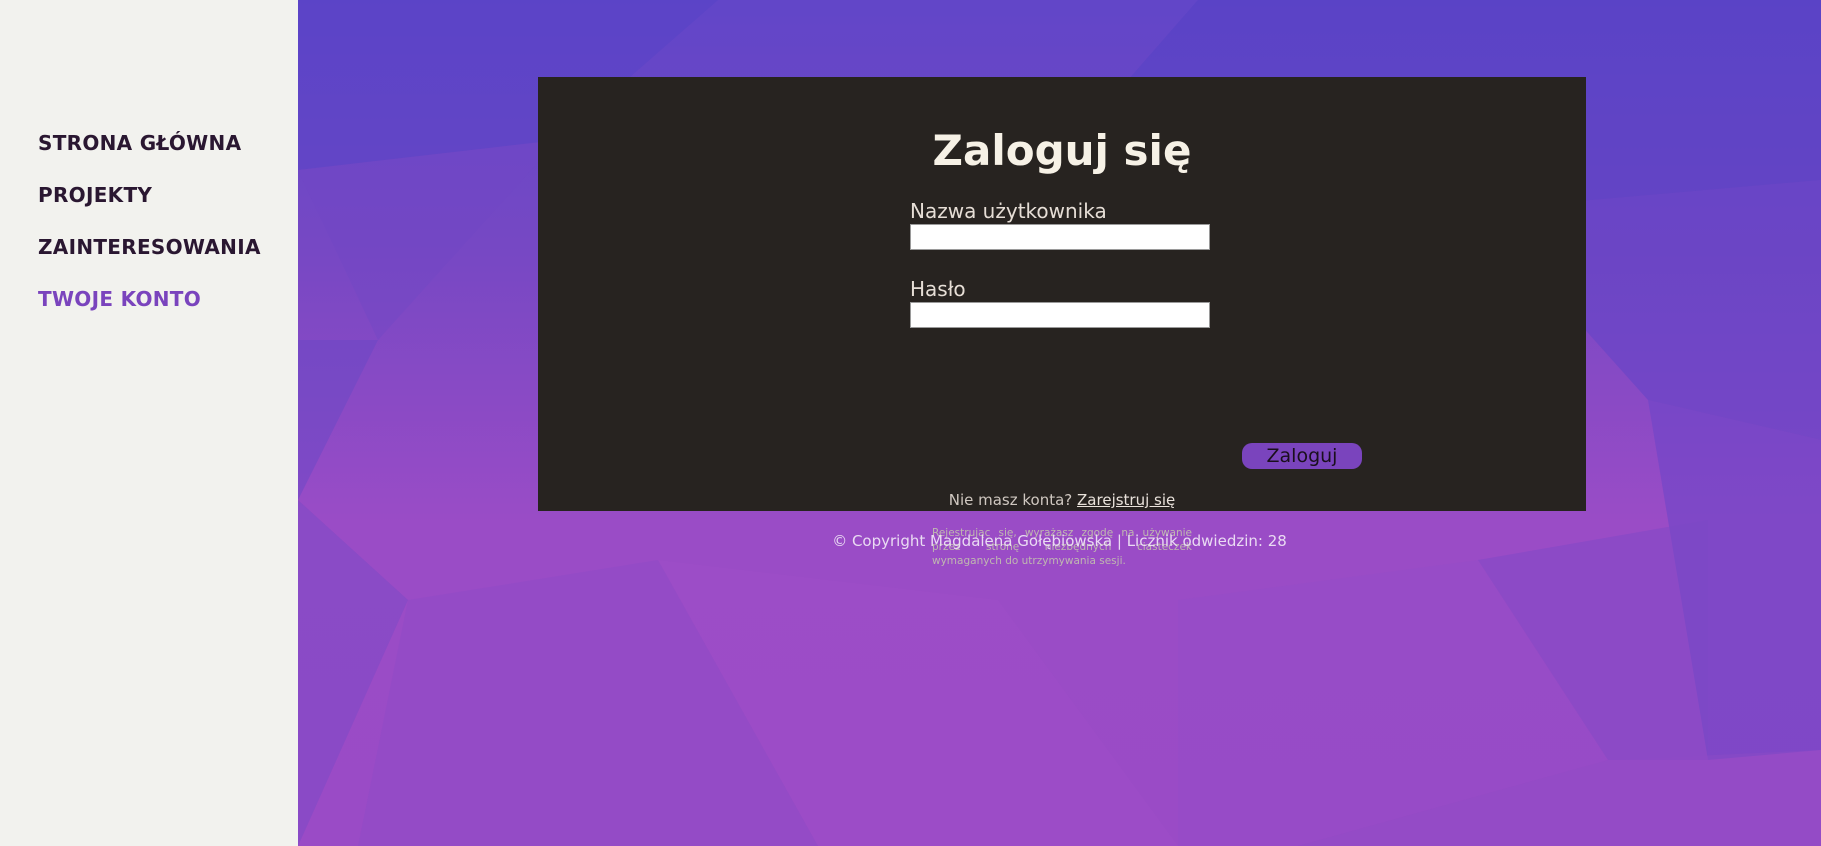 This screenshot has width=1821, height=846. Describe the element at coordinates (95, 195) in the screenshot. I see `nav-item-projects: PROJEKTY` at that location.